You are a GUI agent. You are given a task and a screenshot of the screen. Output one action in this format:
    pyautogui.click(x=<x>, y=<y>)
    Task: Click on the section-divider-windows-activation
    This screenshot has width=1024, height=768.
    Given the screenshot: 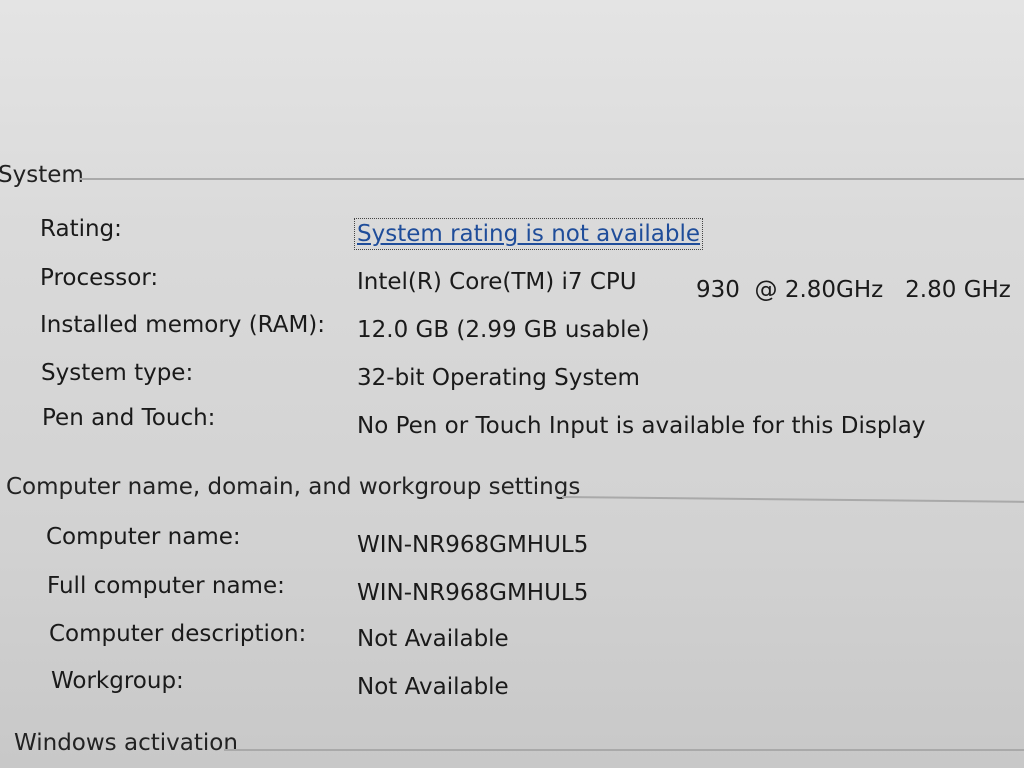 What is the action you would take?
    pyautogui.click(x=624, y=750)
    